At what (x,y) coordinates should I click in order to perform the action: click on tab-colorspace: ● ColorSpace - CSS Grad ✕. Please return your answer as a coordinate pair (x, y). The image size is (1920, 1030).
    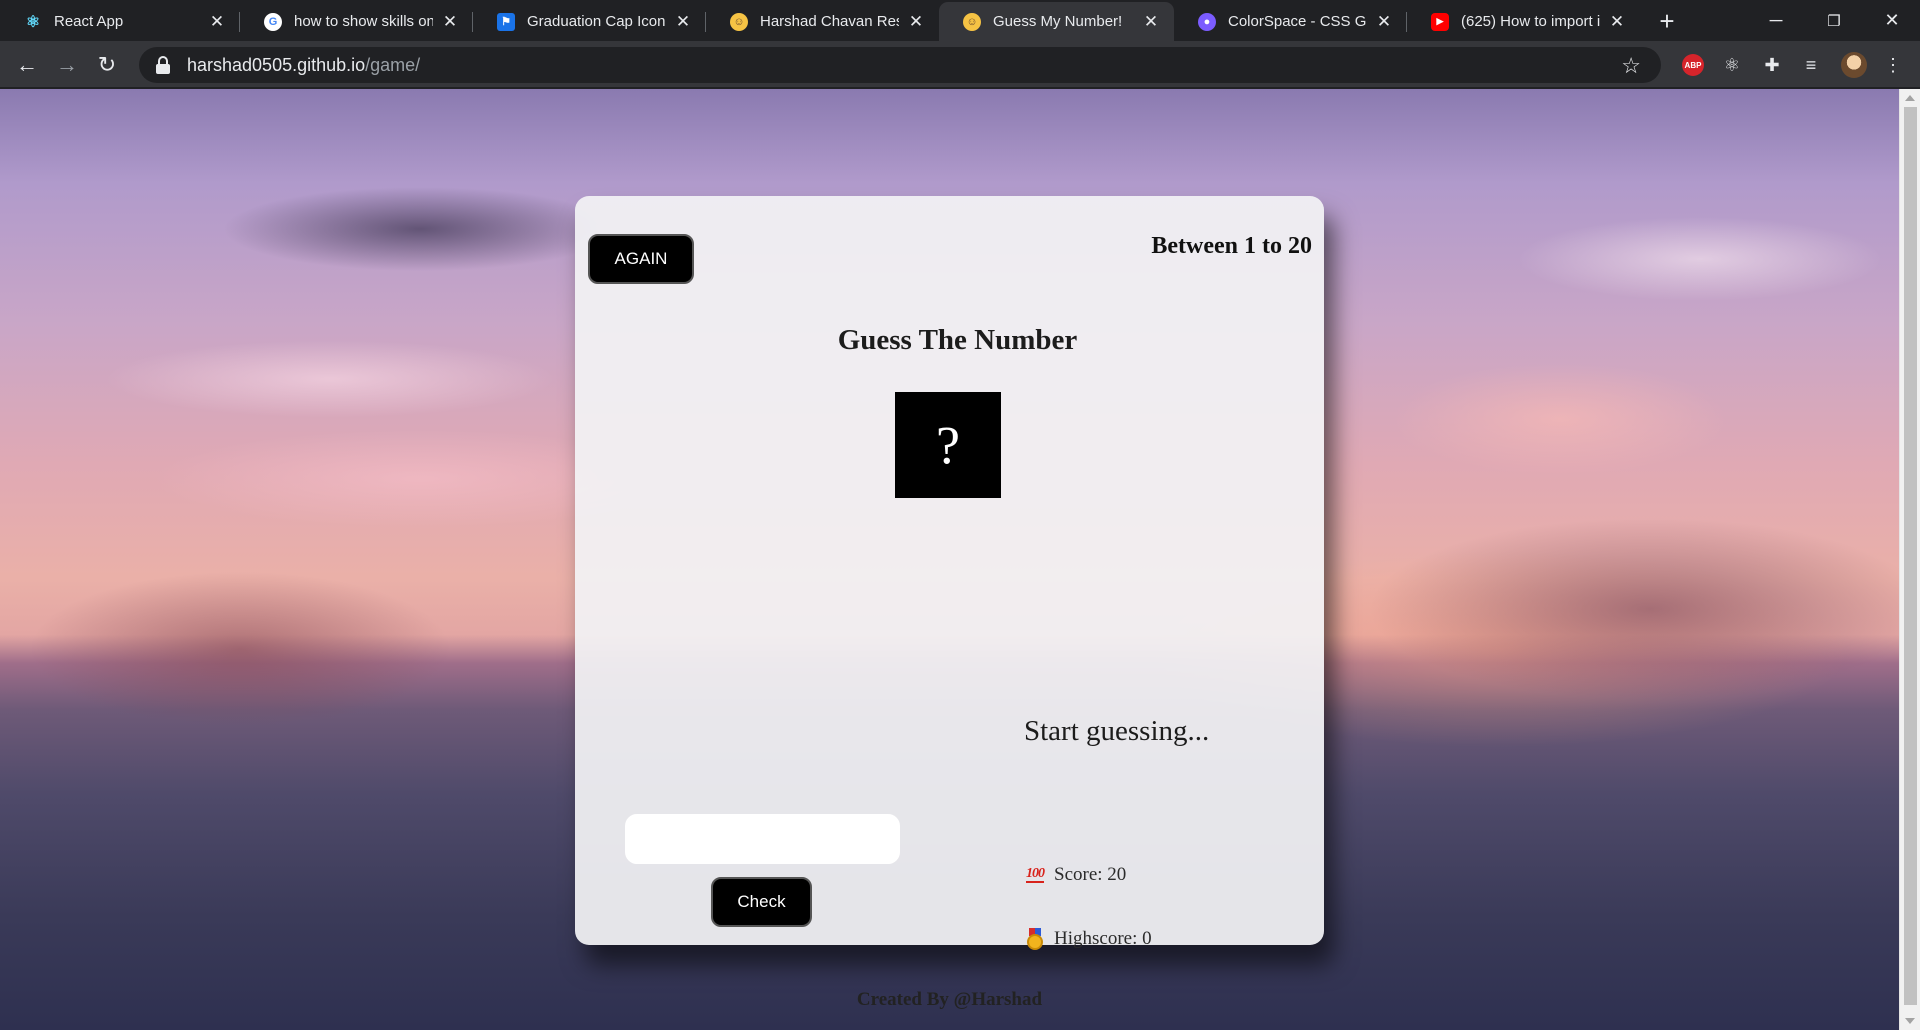
    Looking at the image, I should click on (1290, 21).